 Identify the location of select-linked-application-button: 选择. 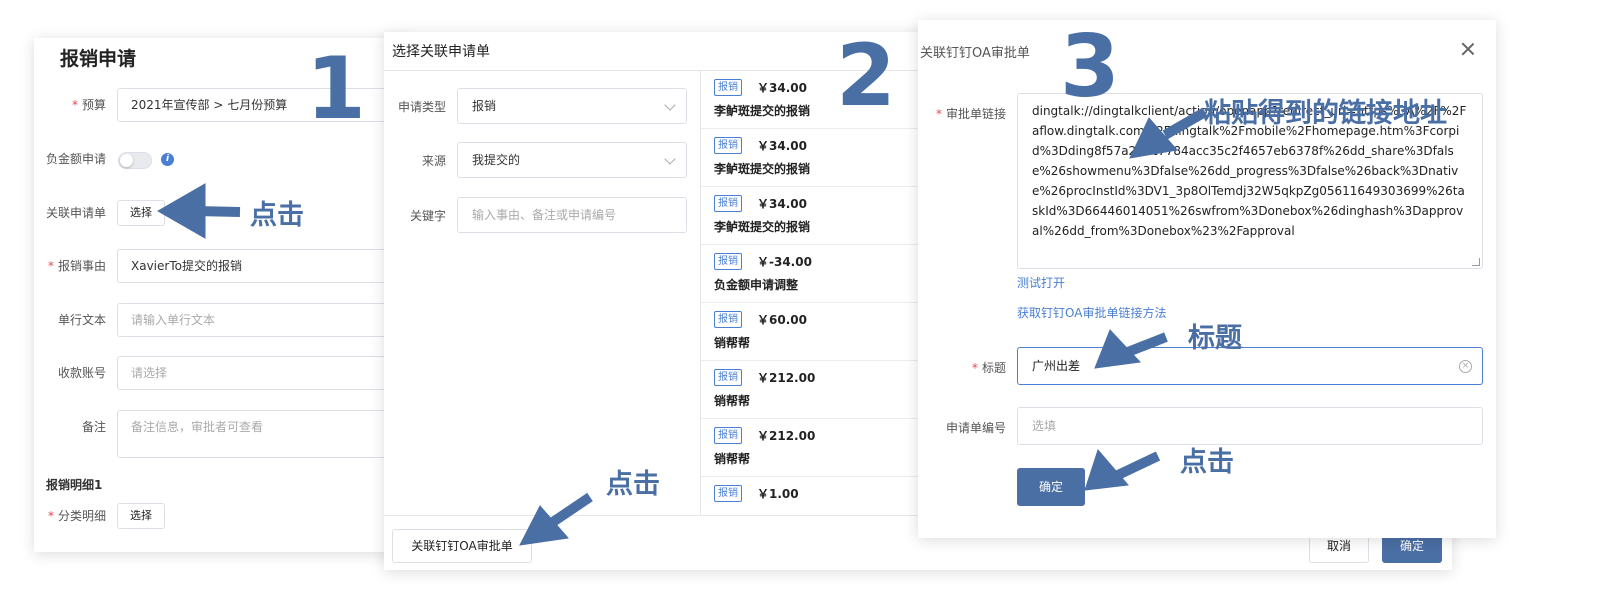
(141, 213).